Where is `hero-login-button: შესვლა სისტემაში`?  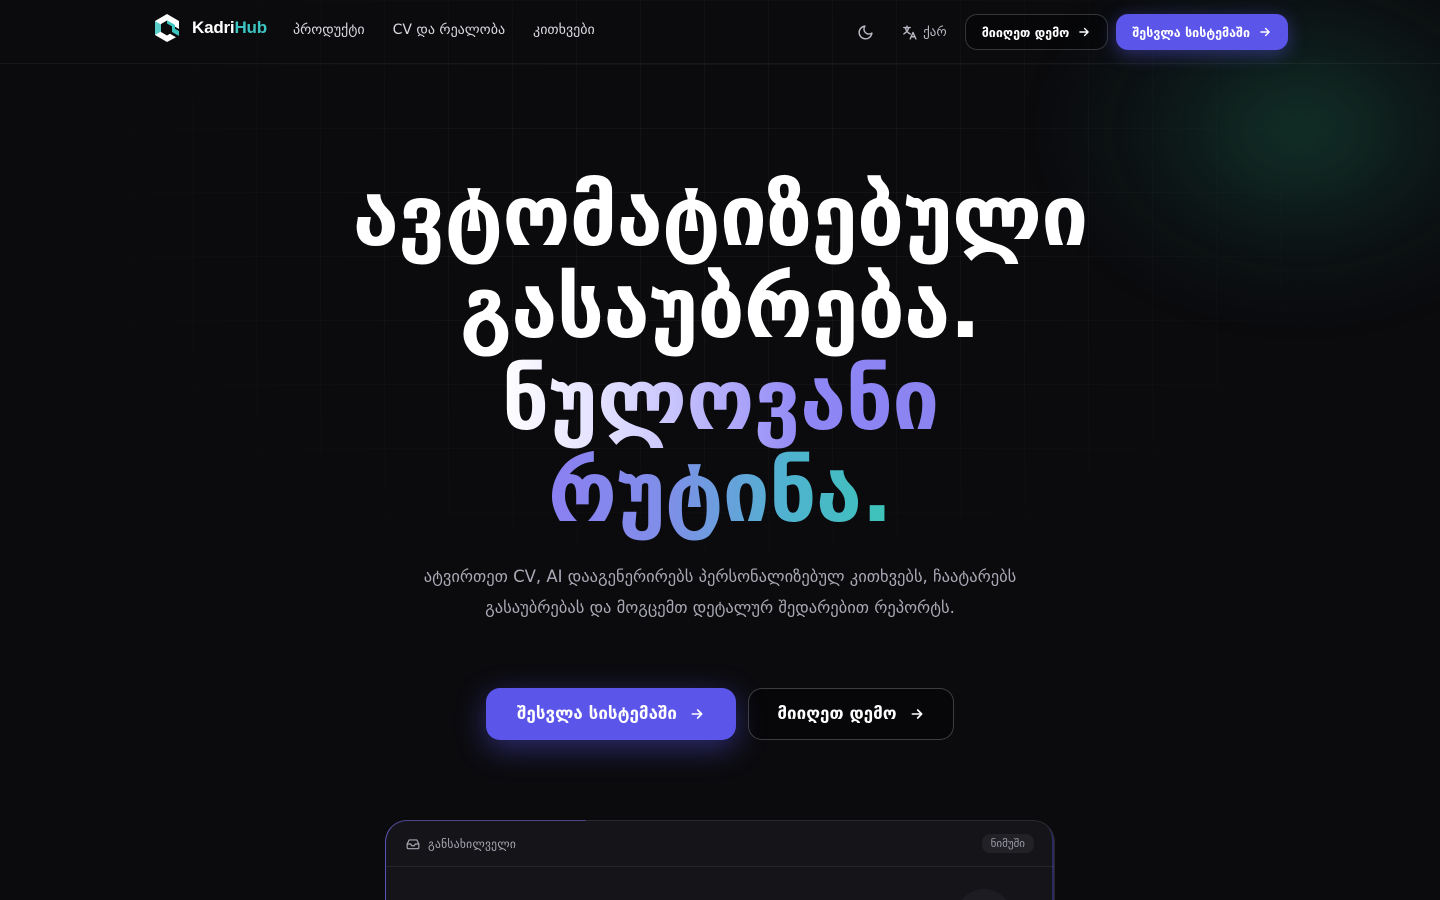 hero-login-button: შესვლა სისტემაში is located at coordinates (611, 714).